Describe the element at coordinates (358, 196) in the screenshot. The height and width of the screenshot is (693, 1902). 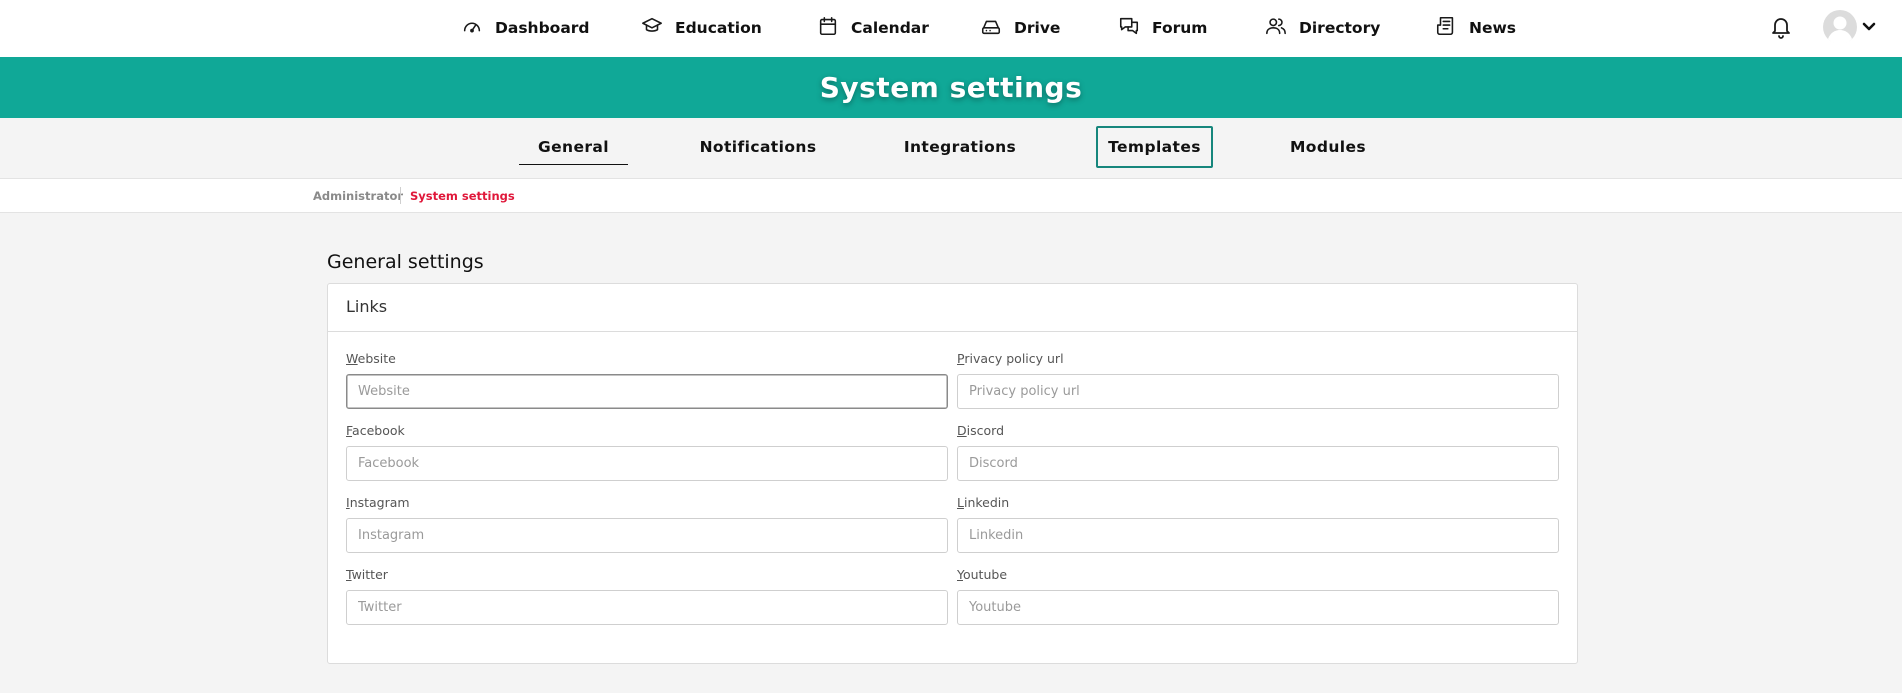
I see `breadcrumb-administrator: Administrator` at that location.